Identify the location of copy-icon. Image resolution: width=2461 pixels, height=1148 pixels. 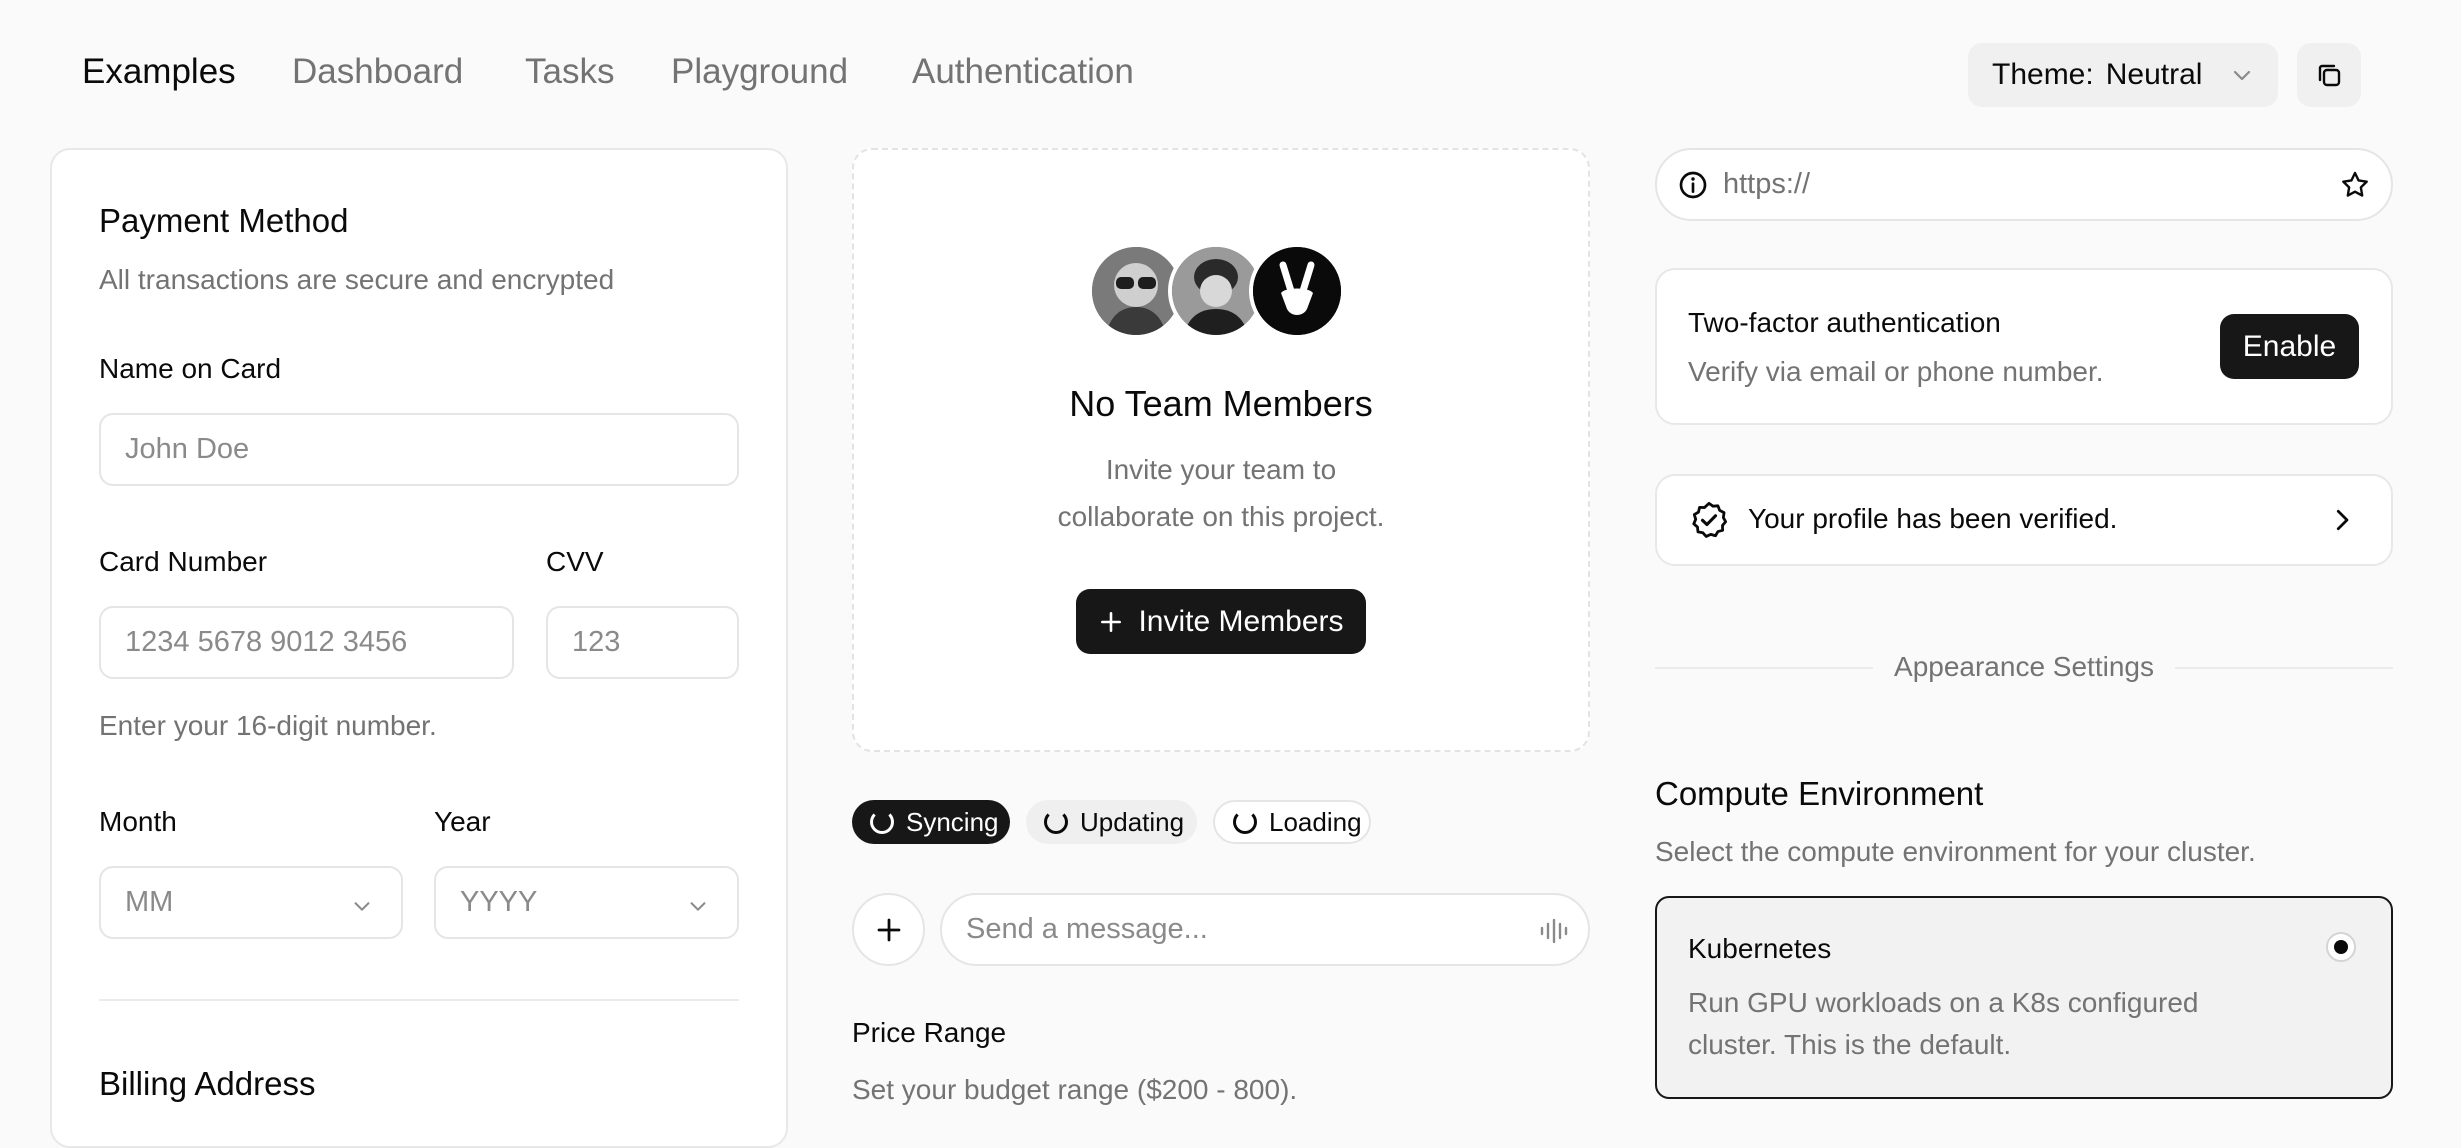
(2329, 75).